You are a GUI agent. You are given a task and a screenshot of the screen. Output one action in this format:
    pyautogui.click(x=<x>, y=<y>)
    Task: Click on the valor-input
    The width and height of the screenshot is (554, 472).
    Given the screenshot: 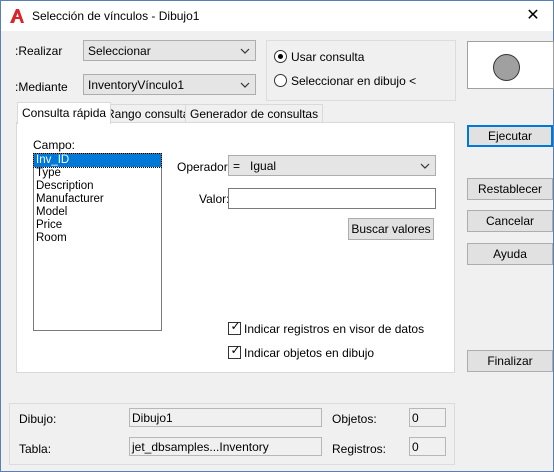 What is the action you would take?
    pyautogui.click(x=332, y=198)
    